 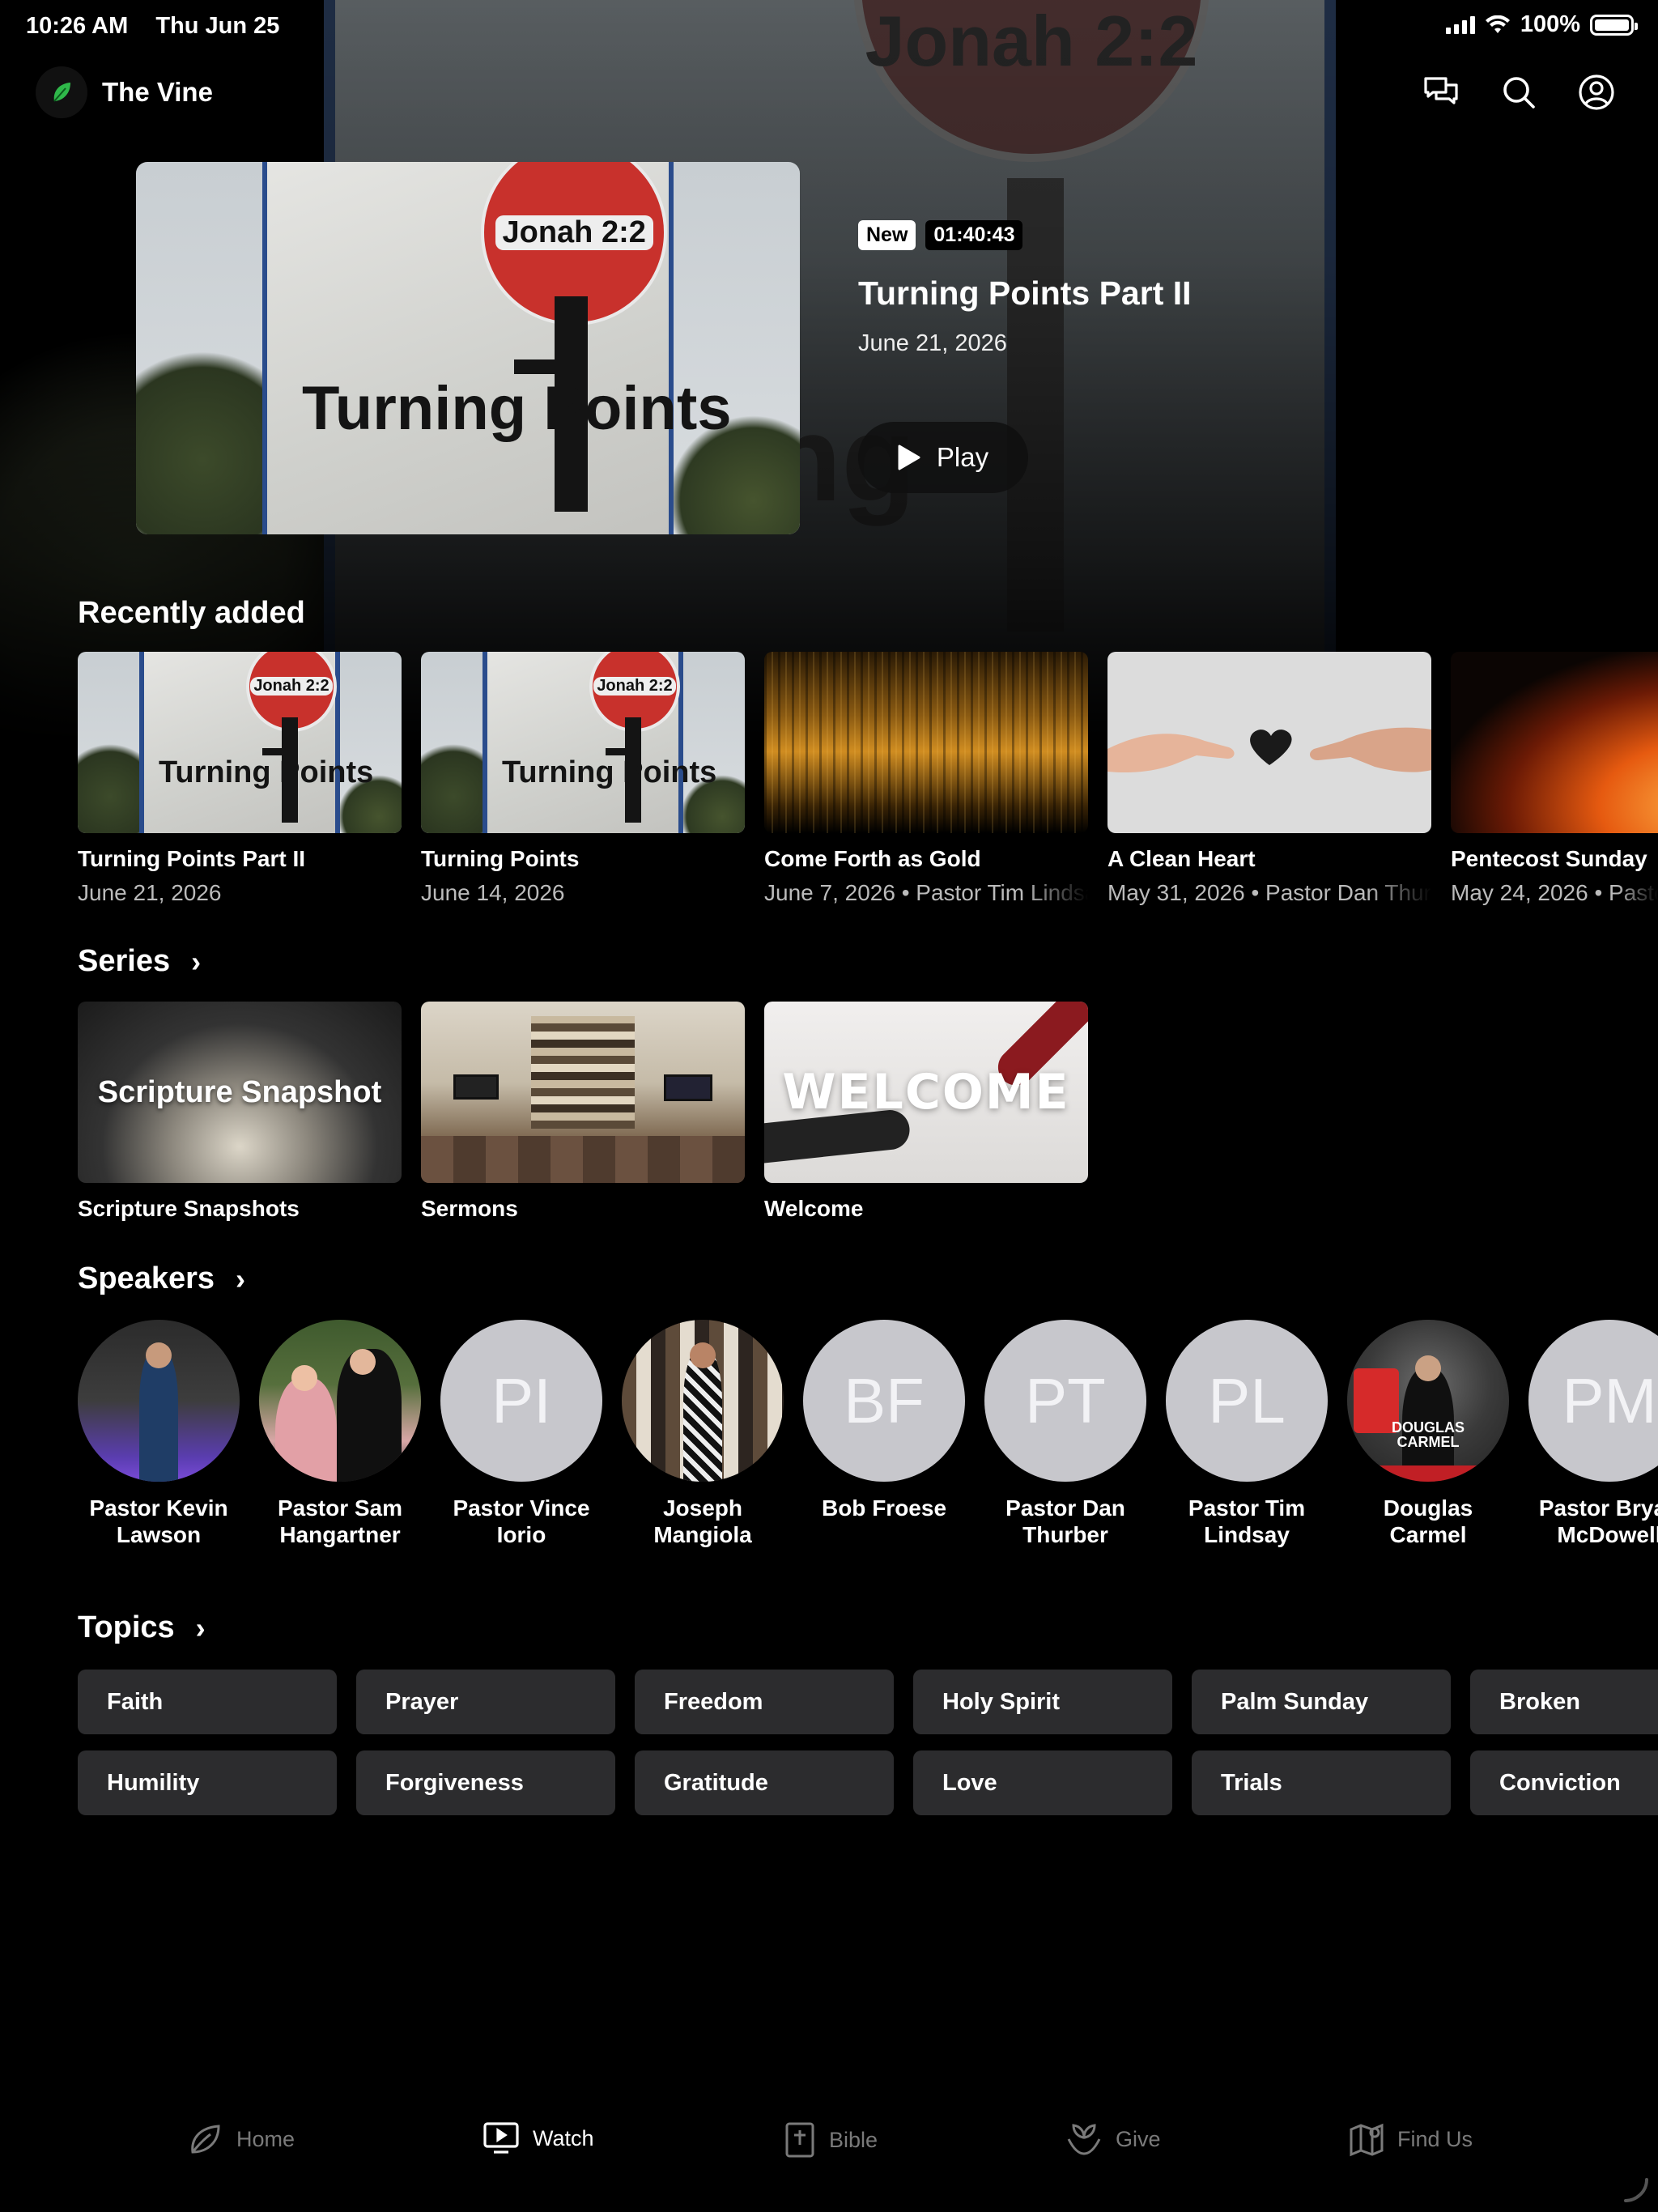 I want to click on account-icon, so click(x=1596, y=93).